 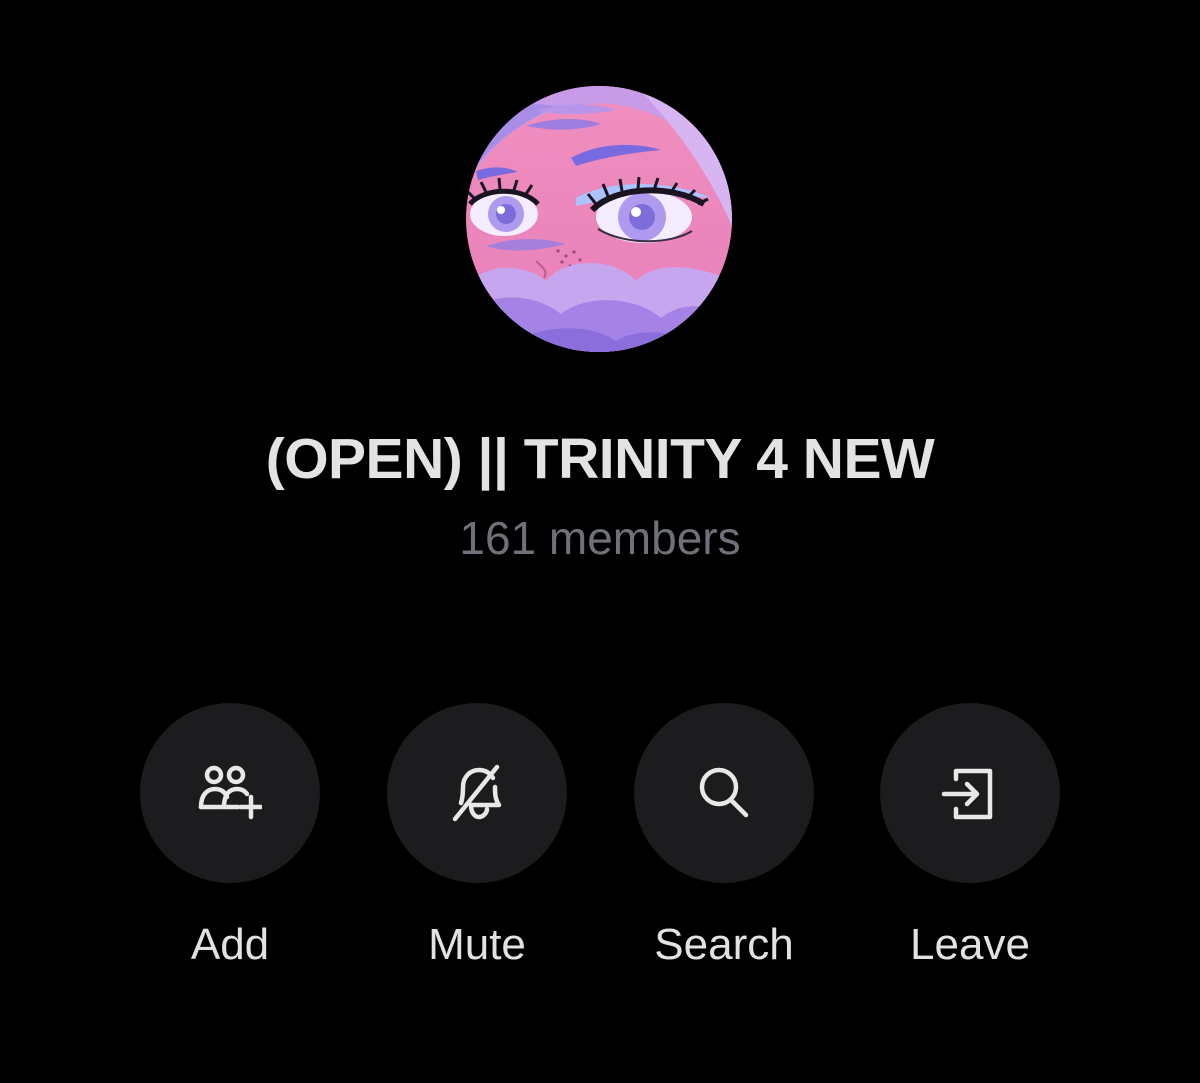 What do you see at coordinates (477, 944) in the screenshot?
I see `mute-label: Mute` at bounding box center [477, 944].